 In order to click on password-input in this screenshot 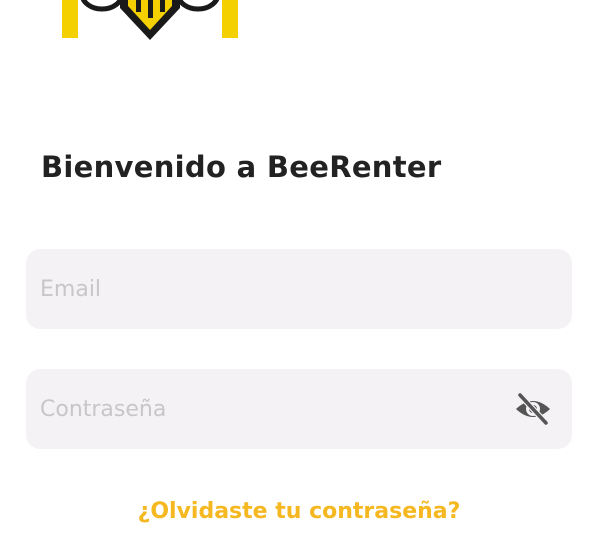, I will do `click(270, 409)`.